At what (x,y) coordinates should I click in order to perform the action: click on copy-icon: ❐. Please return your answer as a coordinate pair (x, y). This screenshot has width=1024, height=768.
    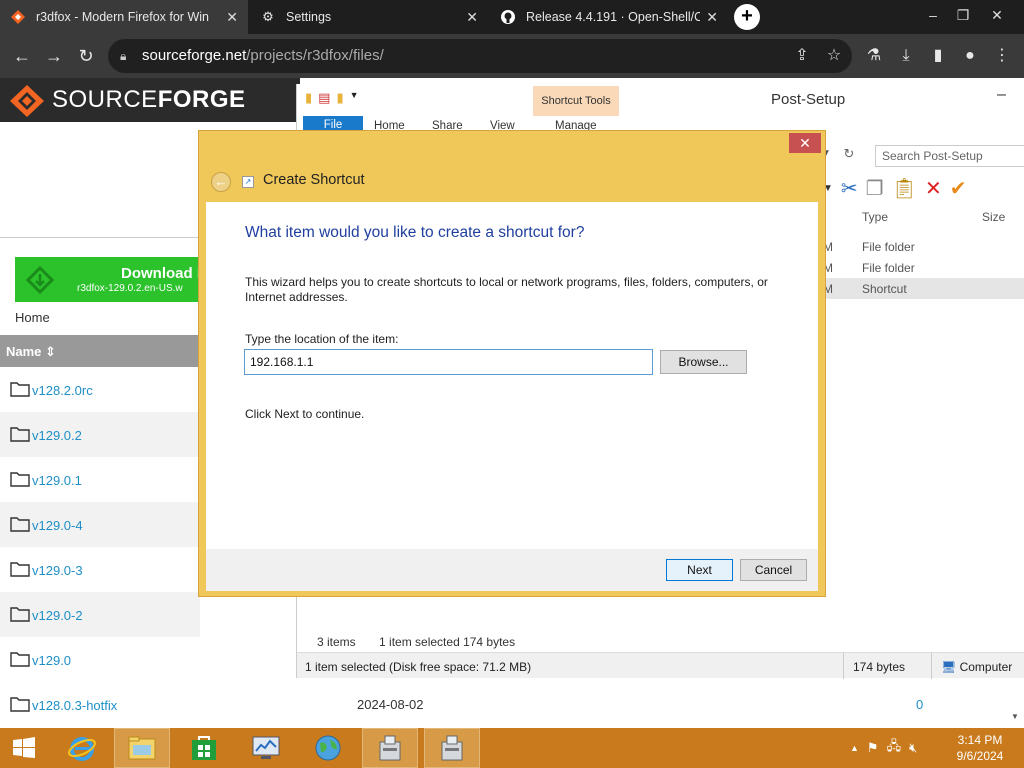
    Looking at the image, I should click on (875, 189).